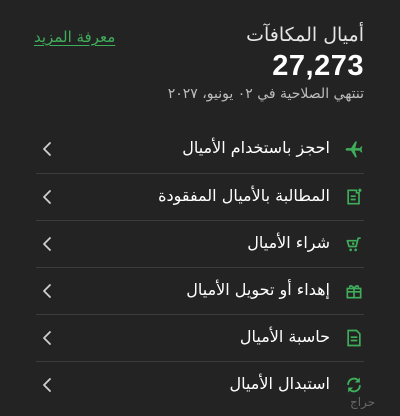 This screenshot has width=400, height=416. Describe the element at coordinates (265, 94) in the screenshot. I see `miles-expiry-text: تنتهي الصلاحية في ٠٢ يونيو، ٢٠٢٧` at that location.